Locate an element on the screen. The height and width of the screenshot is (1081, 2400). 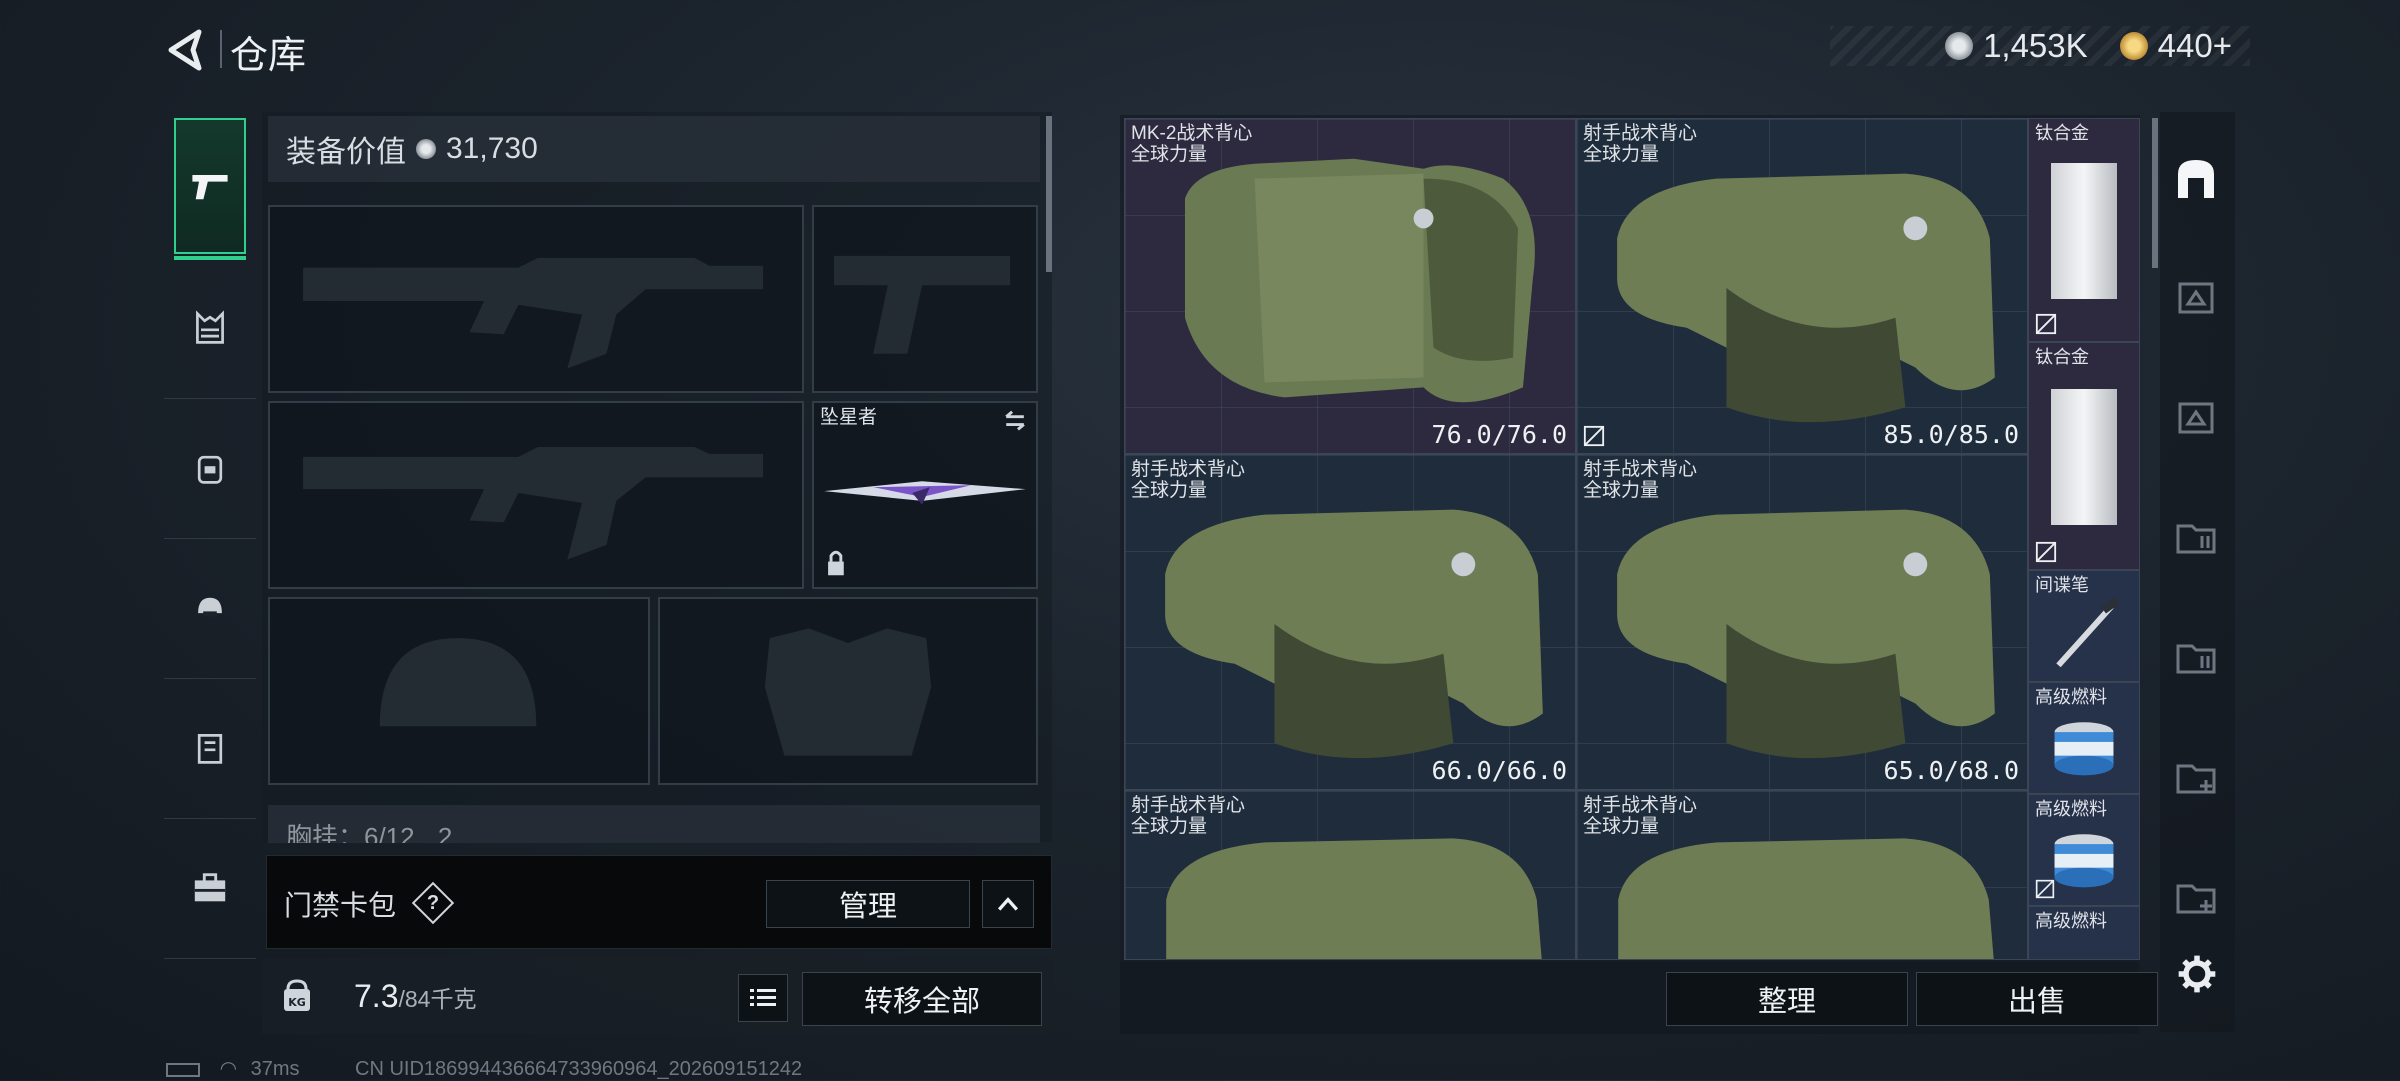
item-durability: 76.0/76.0 is located at coordinates (1499, 434).